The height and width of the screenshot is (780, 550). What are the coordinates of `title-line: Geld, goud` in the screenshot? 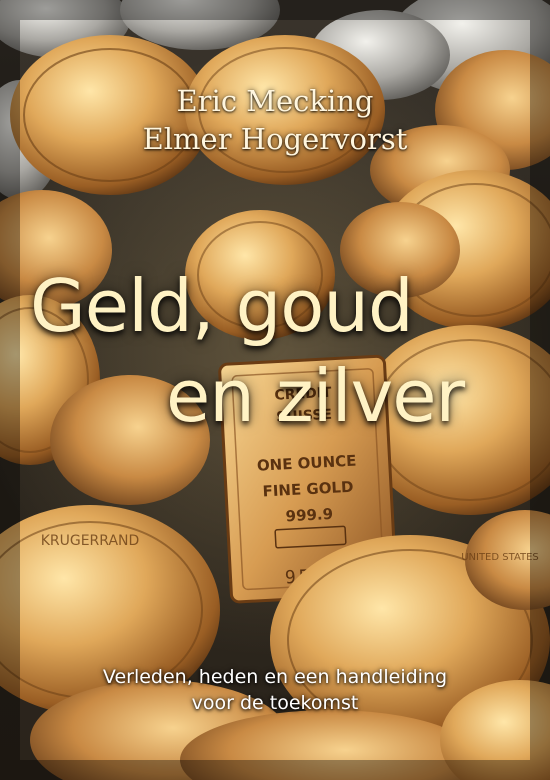 It's located at (222, 306).